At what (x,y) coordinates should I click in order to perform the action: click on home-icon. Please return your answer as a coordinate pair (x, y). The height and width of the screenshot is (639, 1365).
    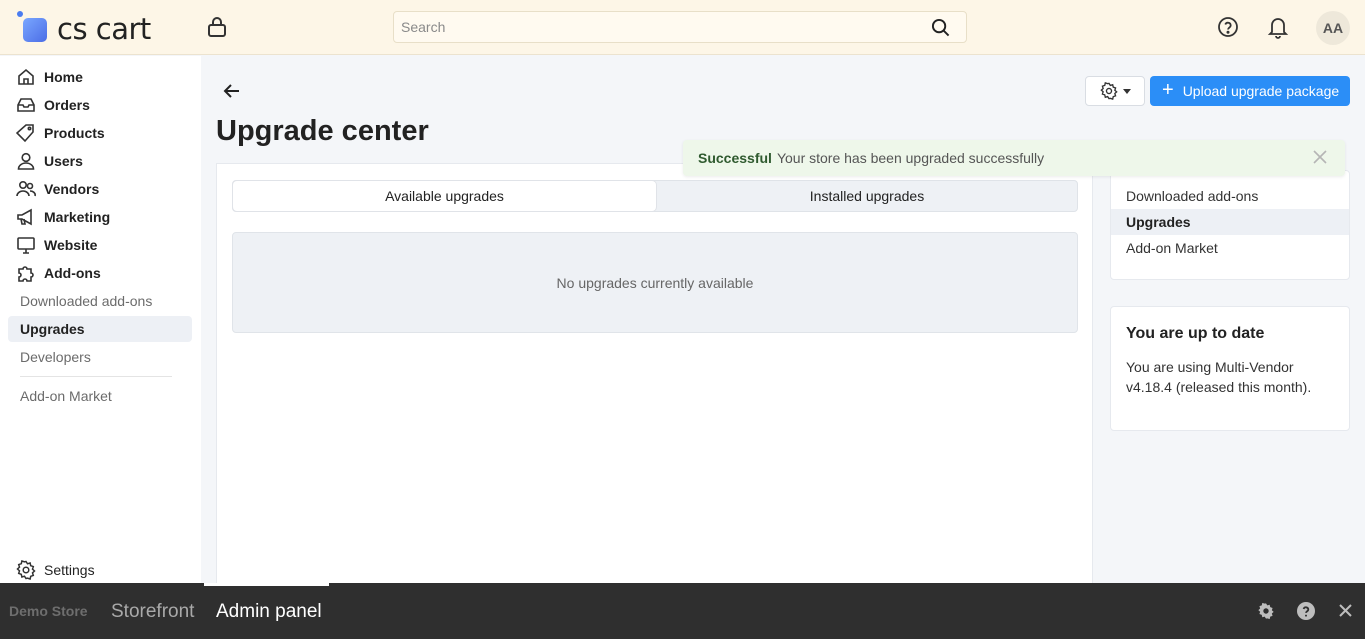
    Looking at the image, I should click on (26, 76).